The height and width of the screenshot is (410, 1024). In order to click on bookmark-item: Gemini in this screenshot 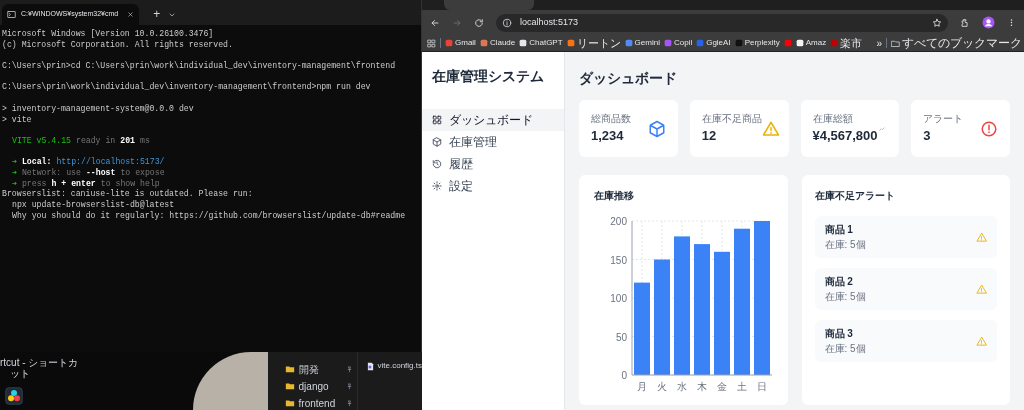, I will do `click(642, 43)`.